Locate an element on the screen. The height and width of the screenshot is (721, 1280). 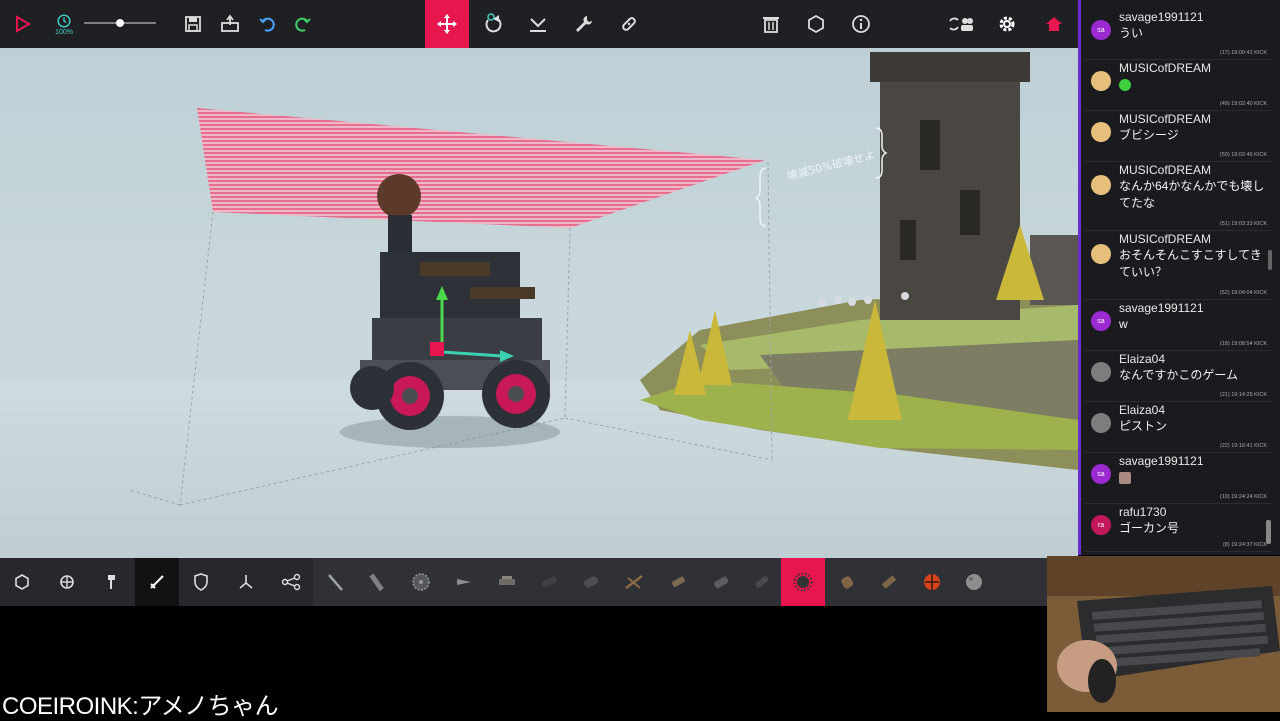
category-weaponry is located at coordinates (157, 582).